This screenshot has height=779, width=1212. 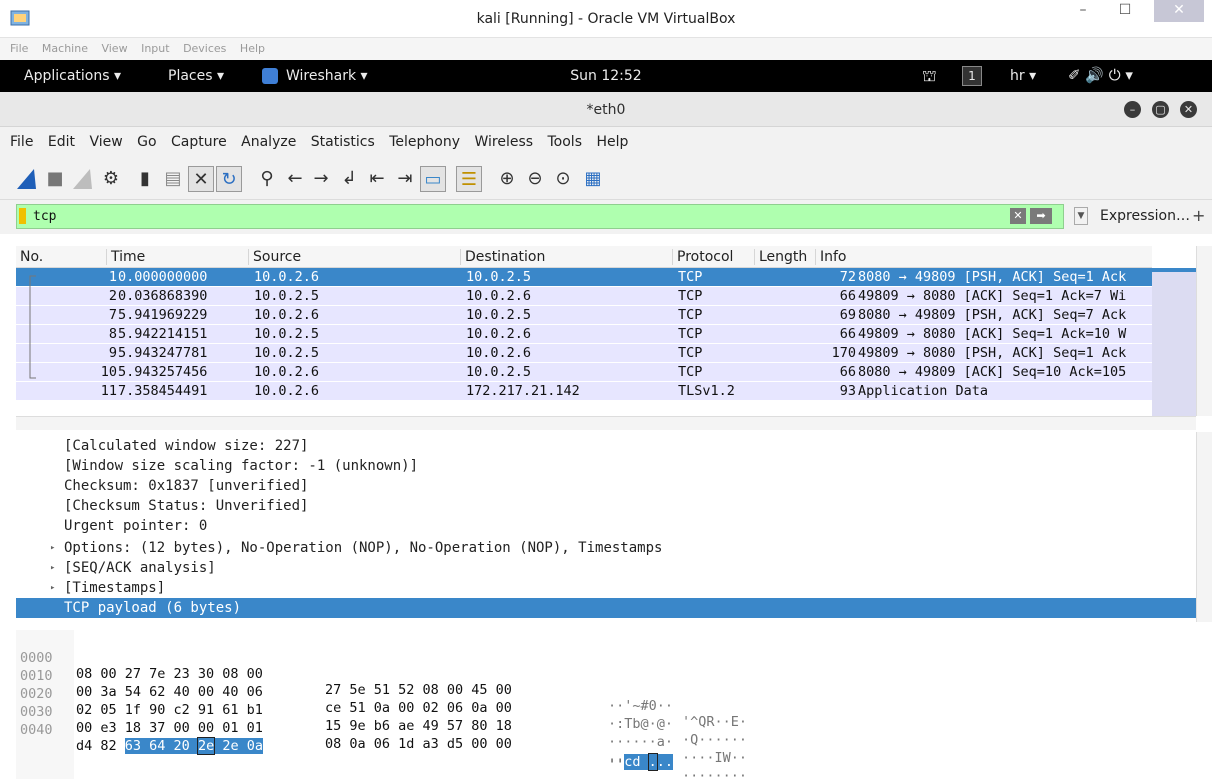 What do you see at coordinates (1132, 109) in the screenshot?
I see `wireshark-minimize-button: –` at bounding box center [1132, 109].